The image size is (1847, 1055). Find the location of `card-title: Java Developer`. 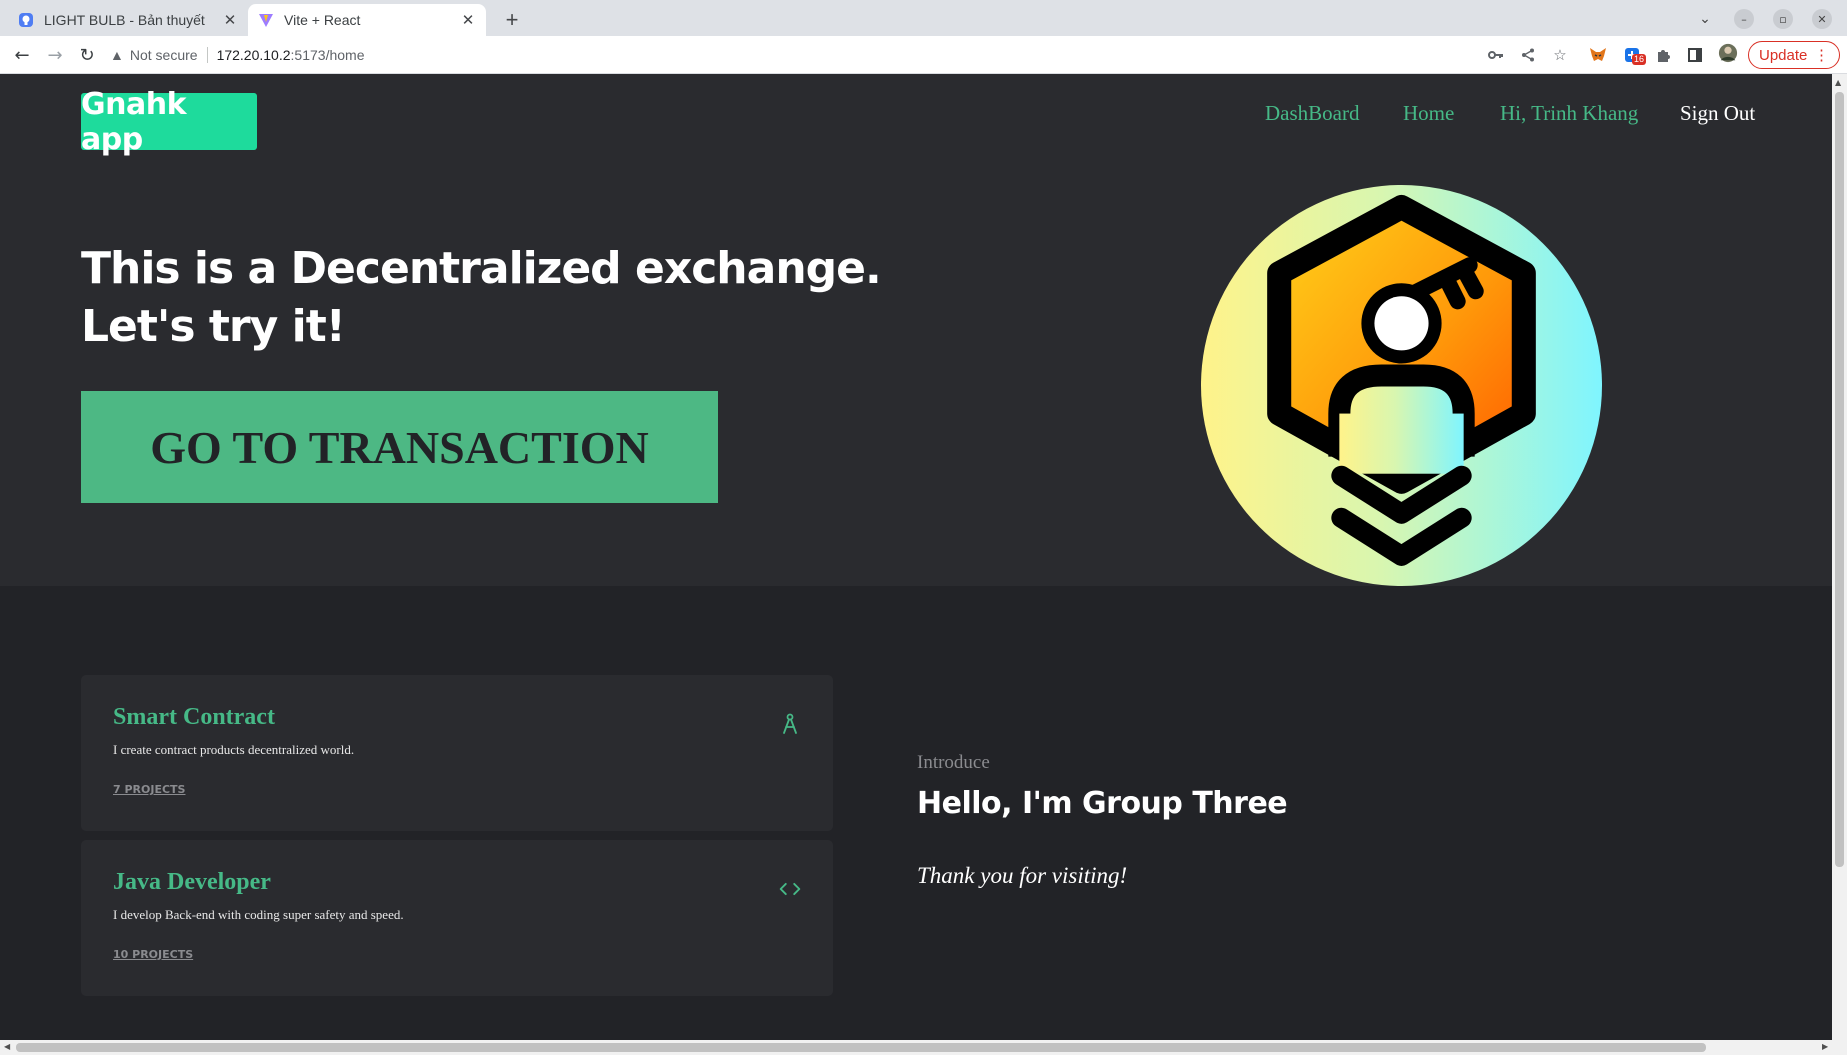

card-title: Java Developer is located at coordinates (192, 882).